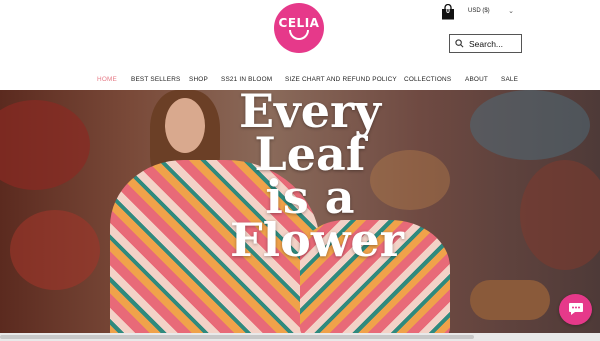 This screenshot has width=600, height=341. I want to click on brand-logo: CELIA, so click(299, 28).